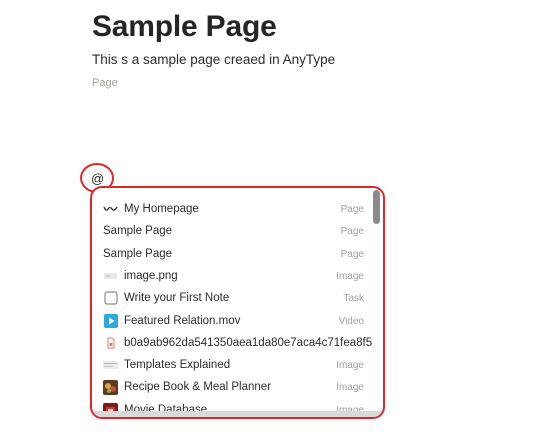  Describe the element at coordinates (151, 276) in the screenshot. I see `menu-item-label: image.png` at that location.